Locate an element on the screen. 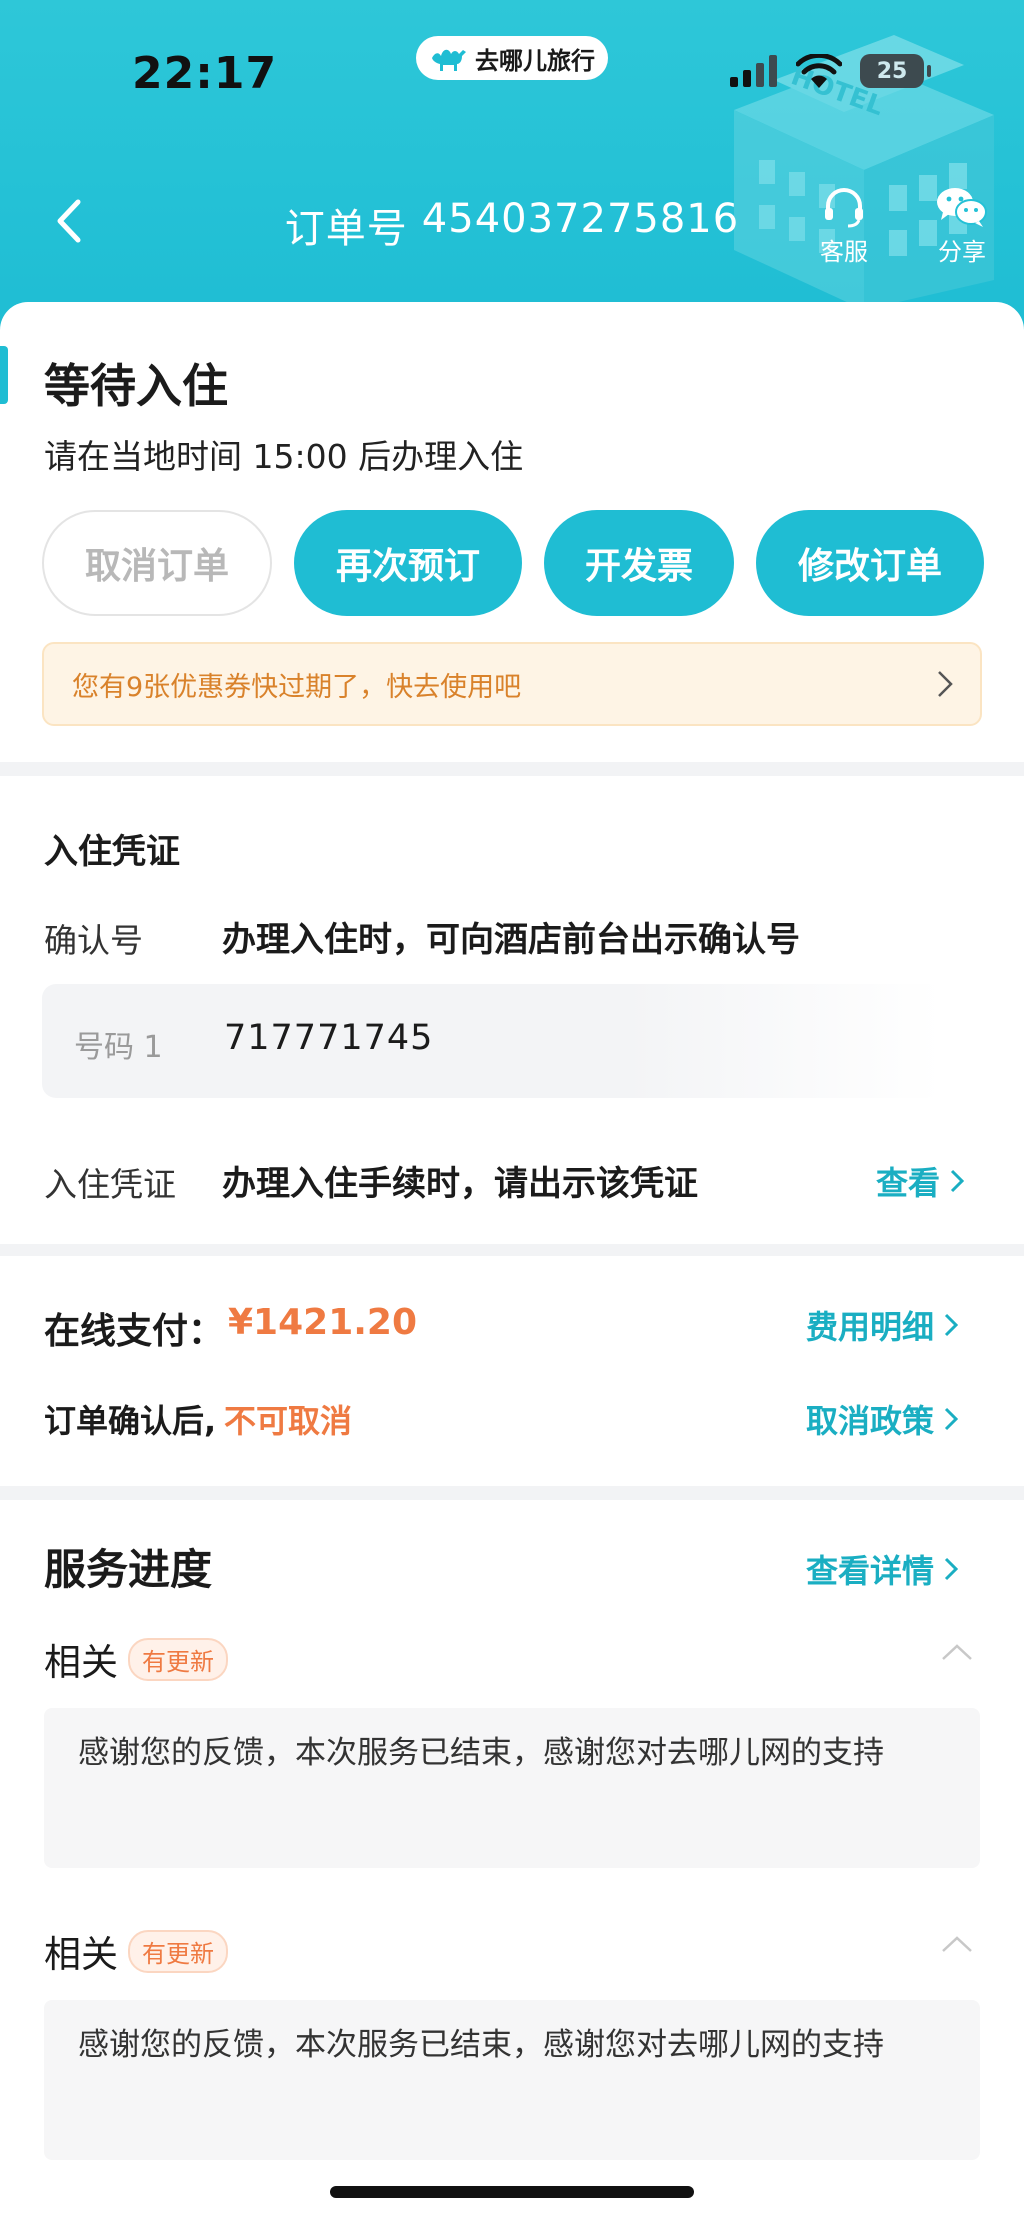  share-label: 分享 is located at coordinates (962, 252).